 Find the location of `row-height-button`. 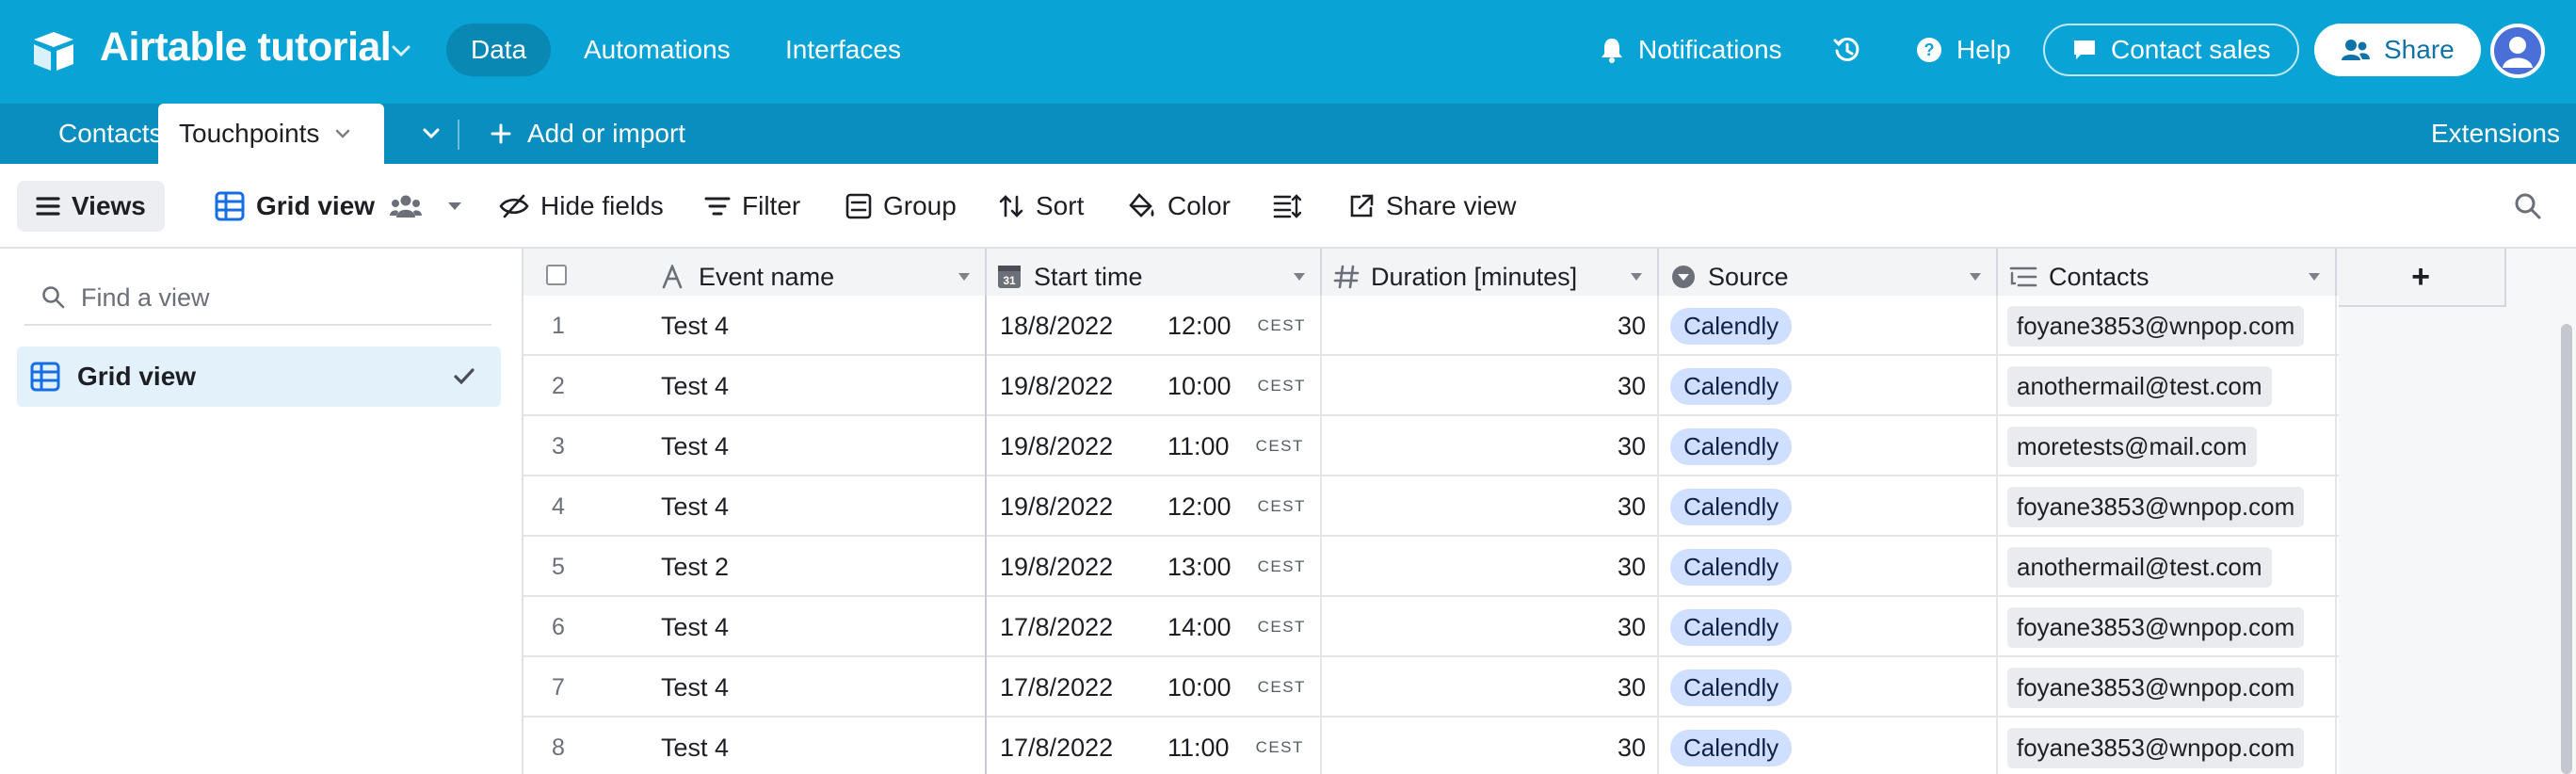

row-height-button is located at coordinates (1292, 206).